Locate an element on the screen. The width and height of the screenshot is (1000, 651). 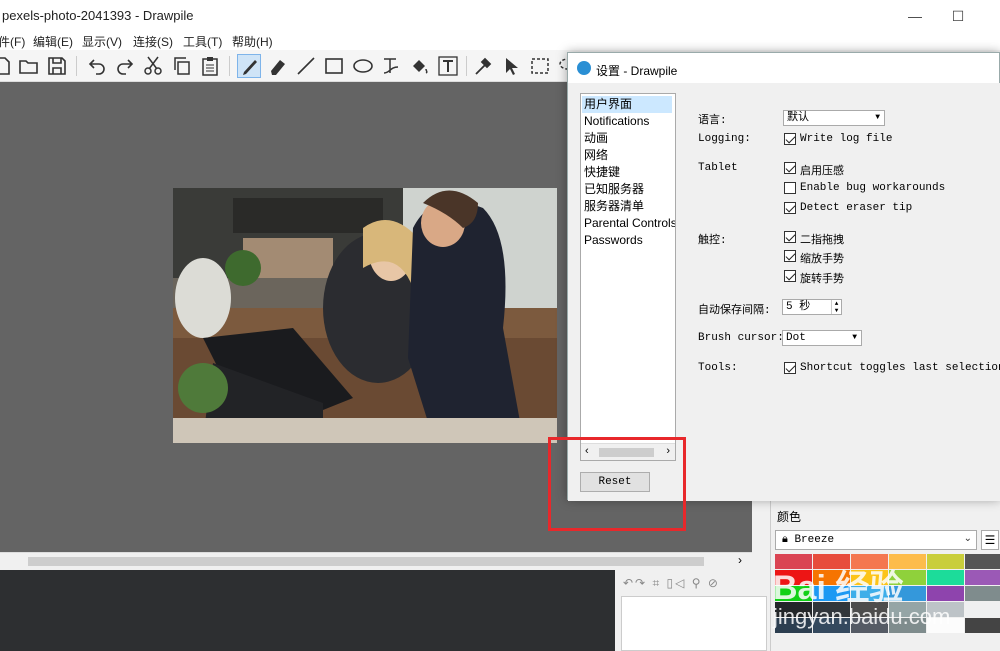
menu-bar: 件(F) 编辑(E) 显示(V) 连接(S) 工具(T) 帮助(H) is located at coordinates (500, 40).